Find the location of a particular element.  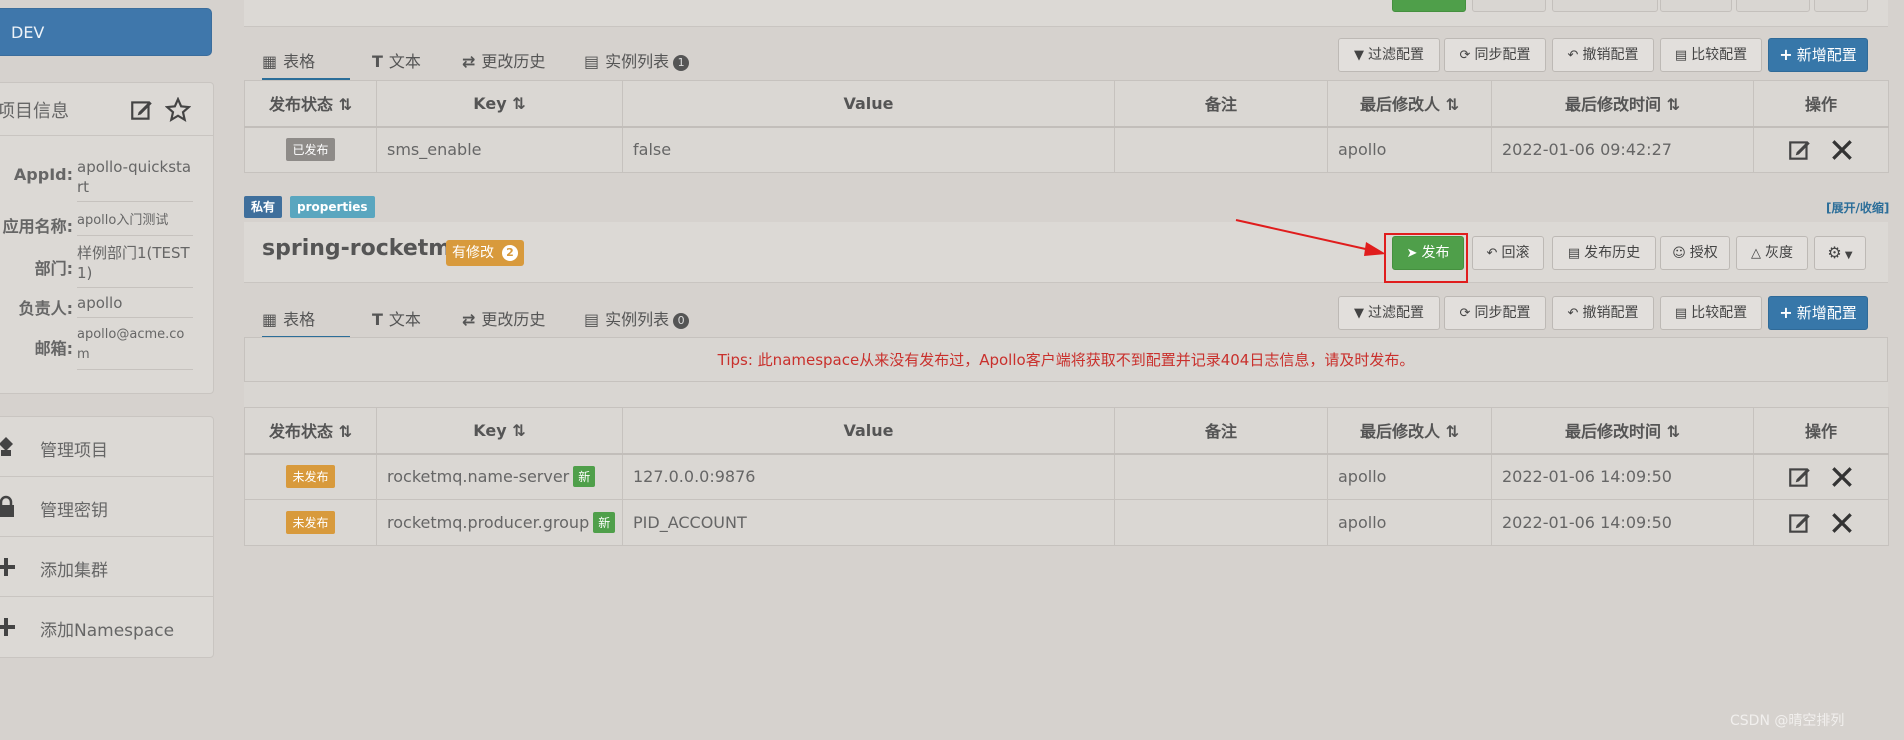

ns2-tab-table: ▦ 表格 is located at coordinates (306, 322).